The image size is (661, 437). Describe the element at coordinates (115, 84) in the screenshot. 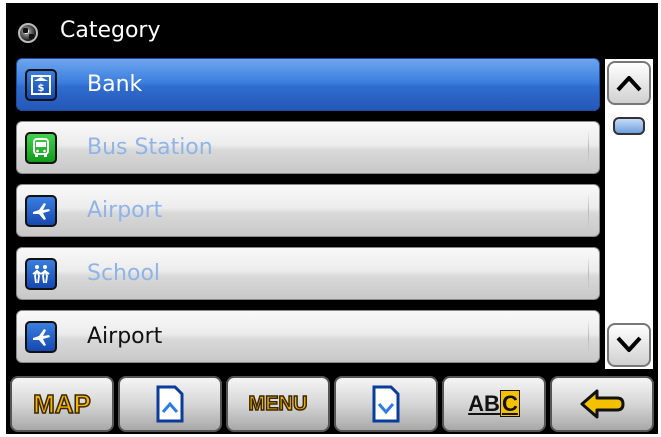

I see `list-item-label: Bank` at that location.